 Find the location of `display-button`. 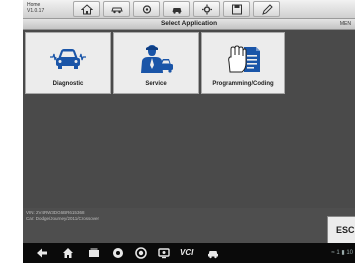

display-button is located at coordinates (164, 253).